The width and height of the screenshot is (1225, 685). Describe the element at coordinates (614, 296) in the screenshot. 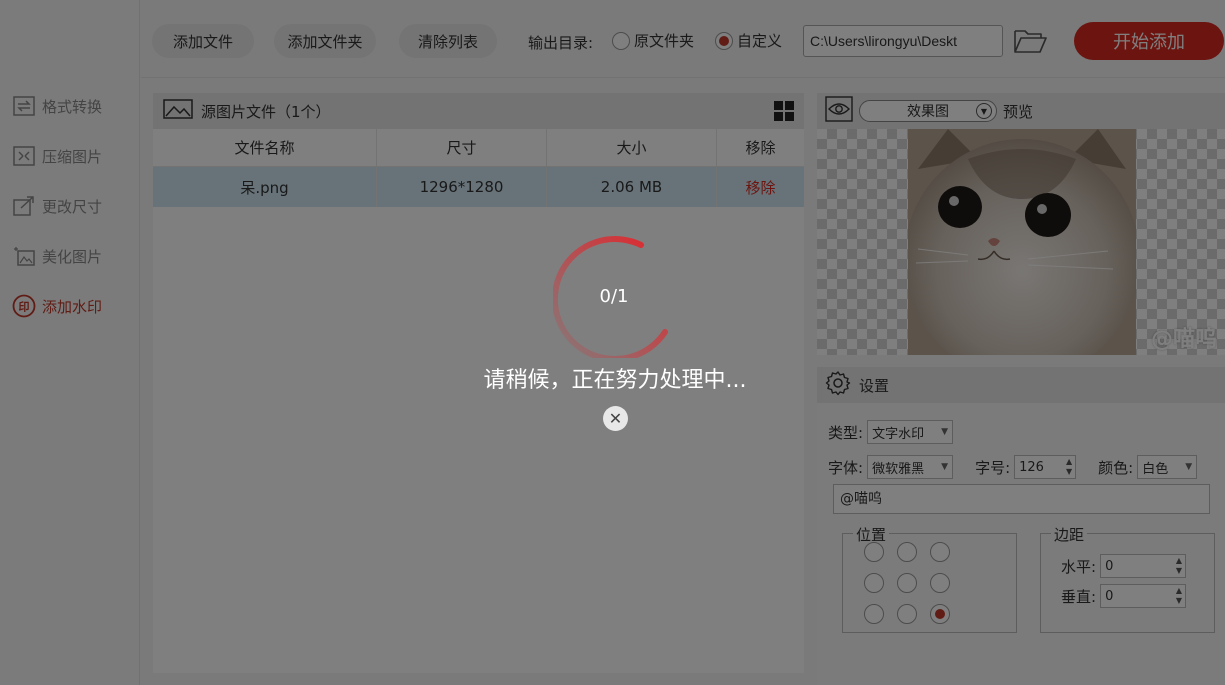

I see `progress-counter: 0/1` at that location.